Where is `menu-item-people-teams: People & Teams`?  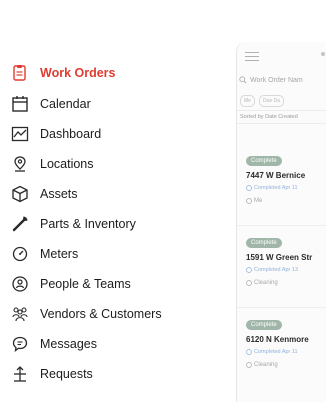
menu-item-people-teams: People & Teams is located at coordinates (120, 284).